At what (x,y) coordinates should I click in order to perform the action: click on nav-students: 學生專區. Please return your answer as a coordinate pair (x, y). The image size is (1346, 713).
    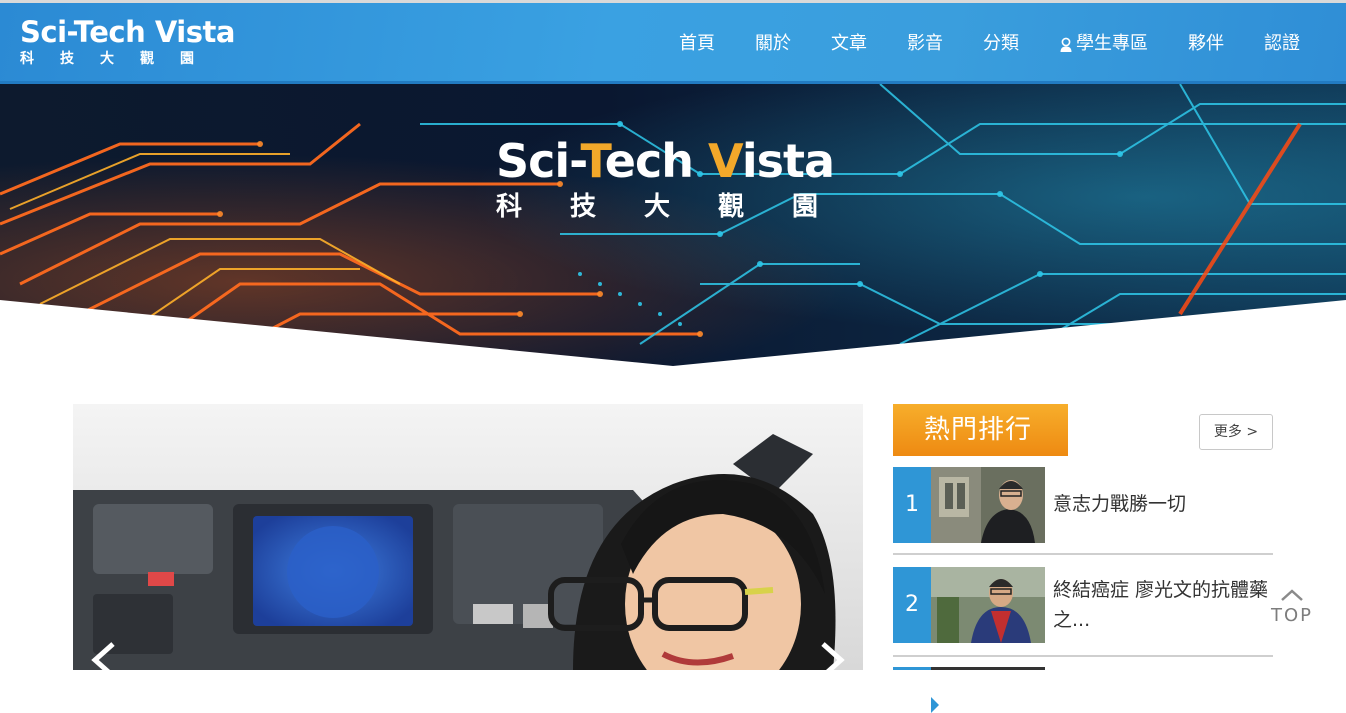
    Looking at the image, I should click on (1103, 44).